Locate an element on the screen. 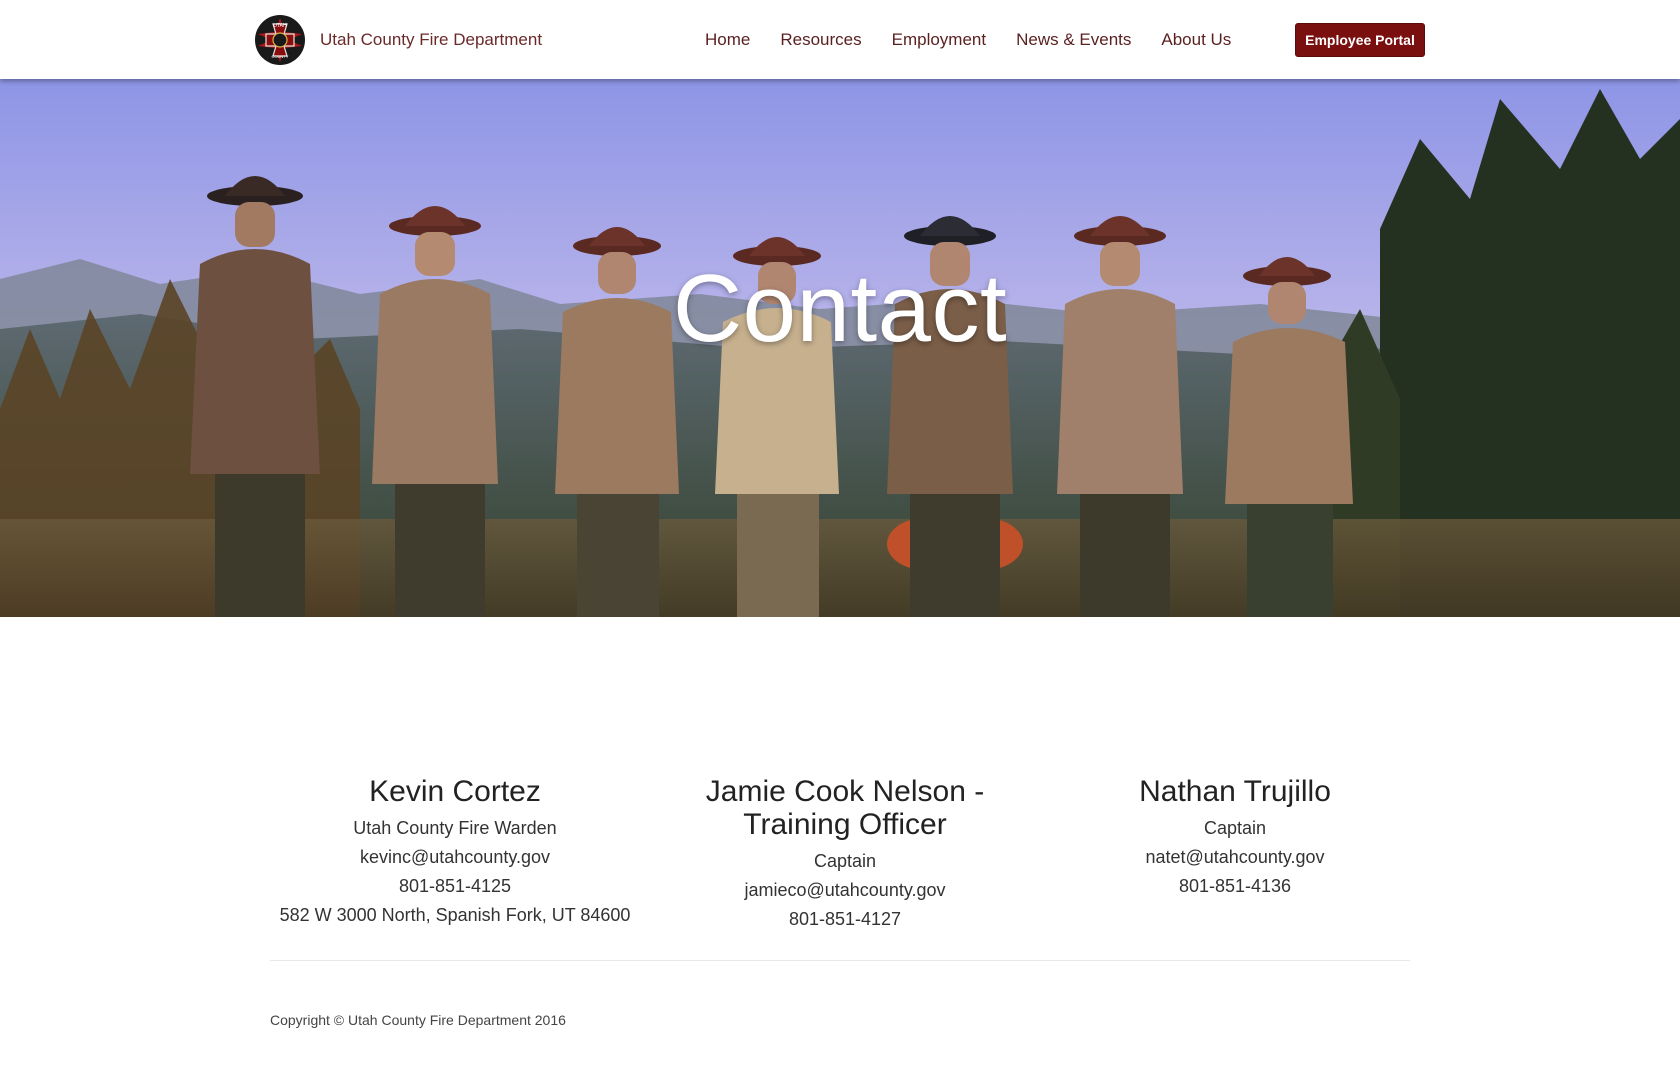 This screenshot has height=1091, width=1680. contact-email: jamieco@utahcounty.gov is located at coordinates (845, 890).